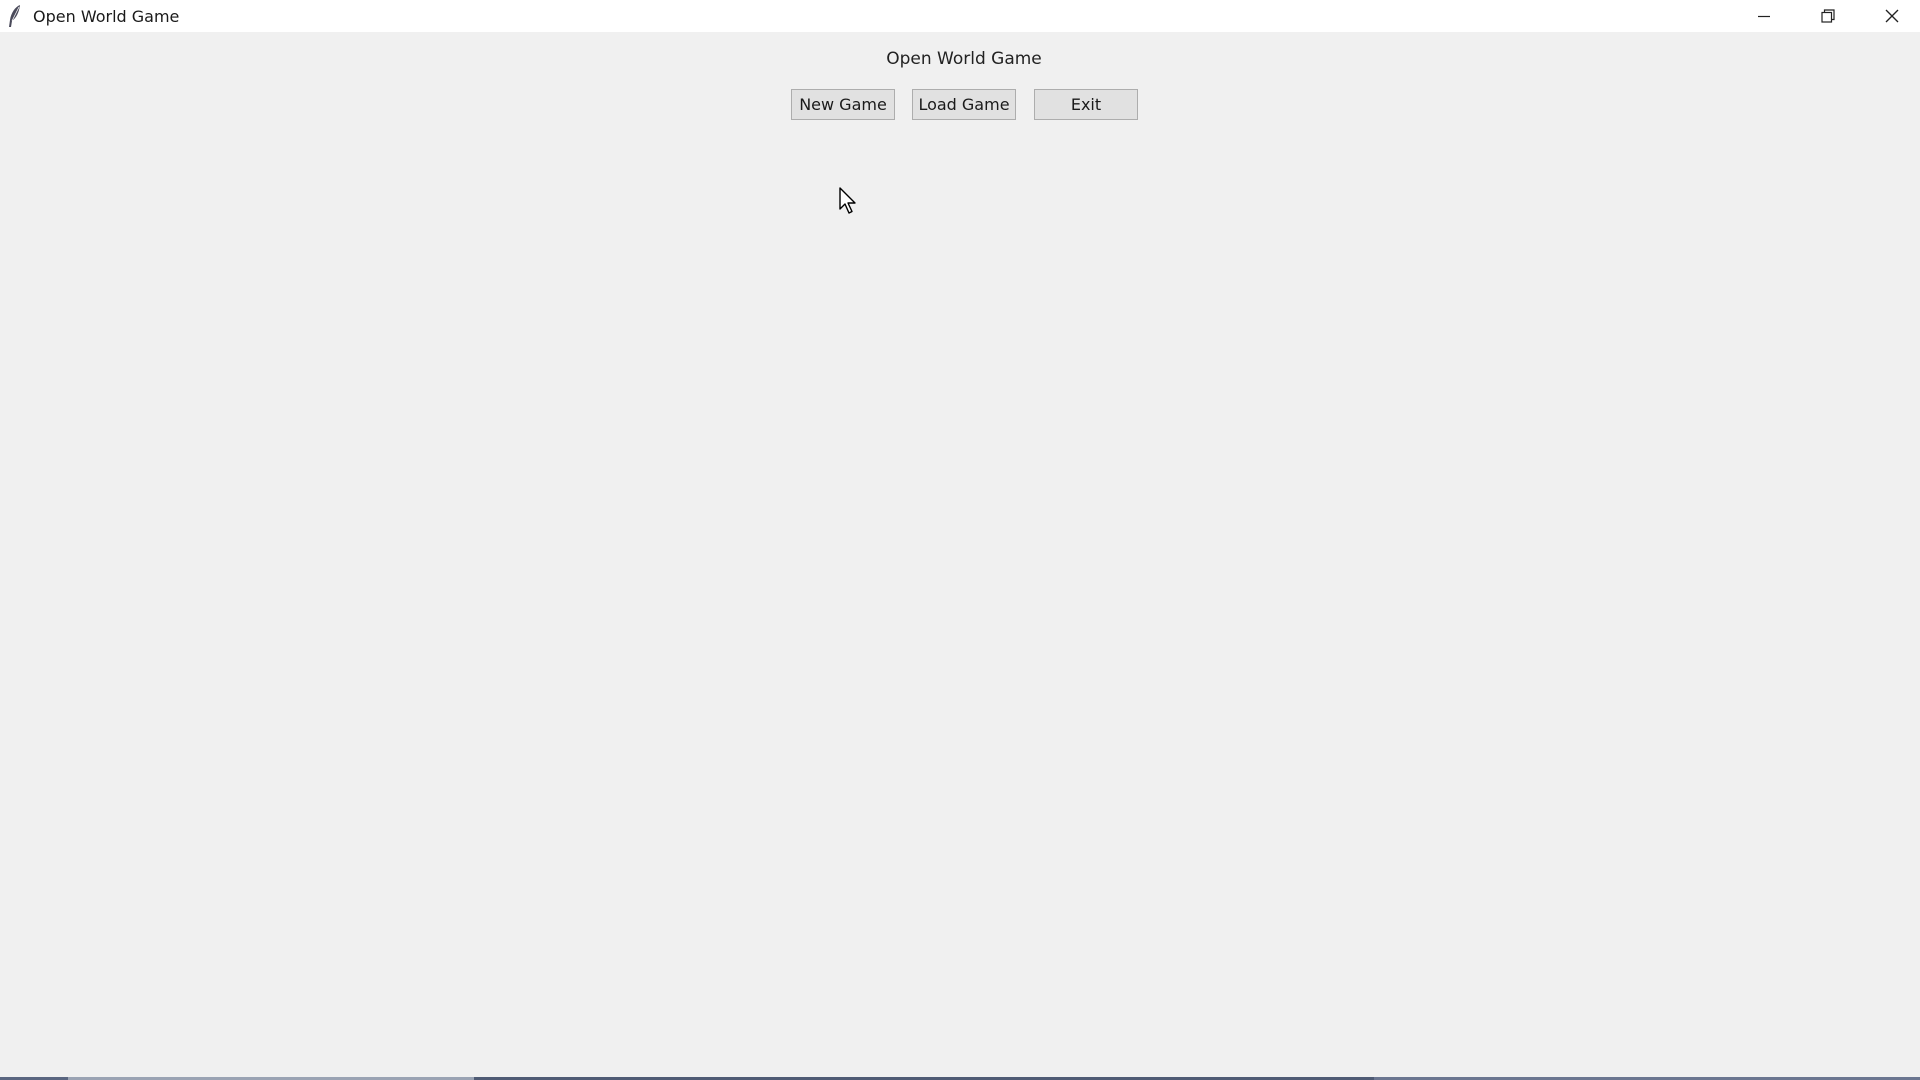  What do you see at coordinates (1086, 104) in the screenshot?
I see `exit-button: Exit` at bounding box center [1086, 104].